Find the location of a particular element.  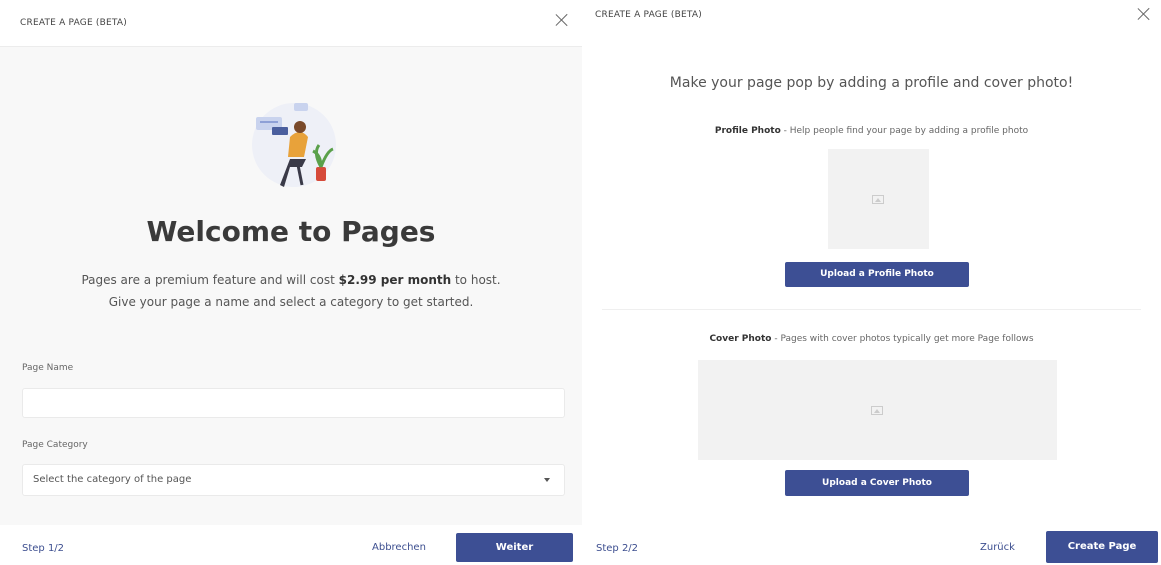

page-category-select: Select the category of the page is located at coordinates (293, 480).